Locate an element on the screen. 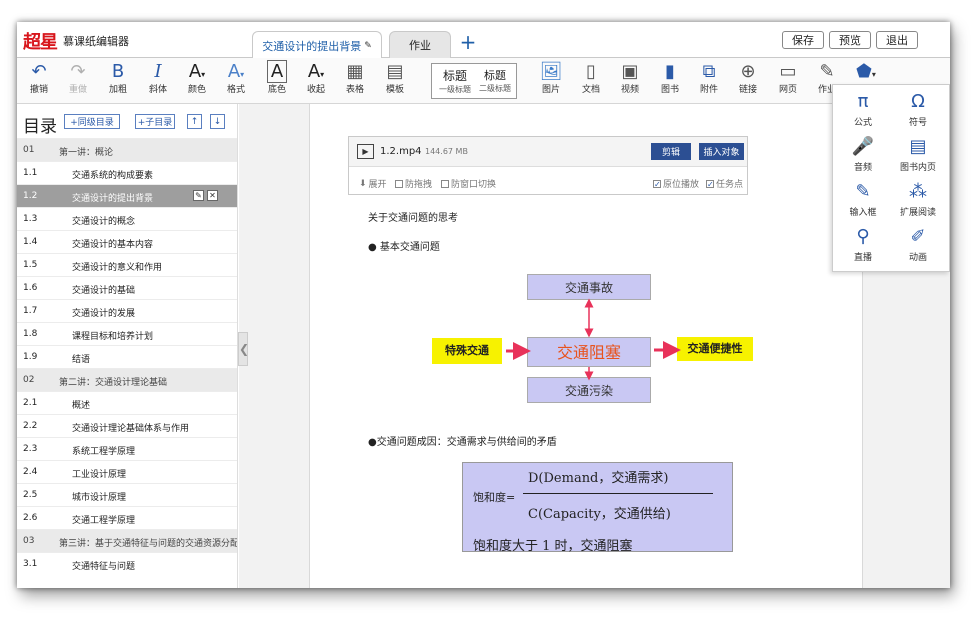 The height and width of the screenshot is (642, 976). book-button: ▮ 图书 is located at coordinates (670, 81).